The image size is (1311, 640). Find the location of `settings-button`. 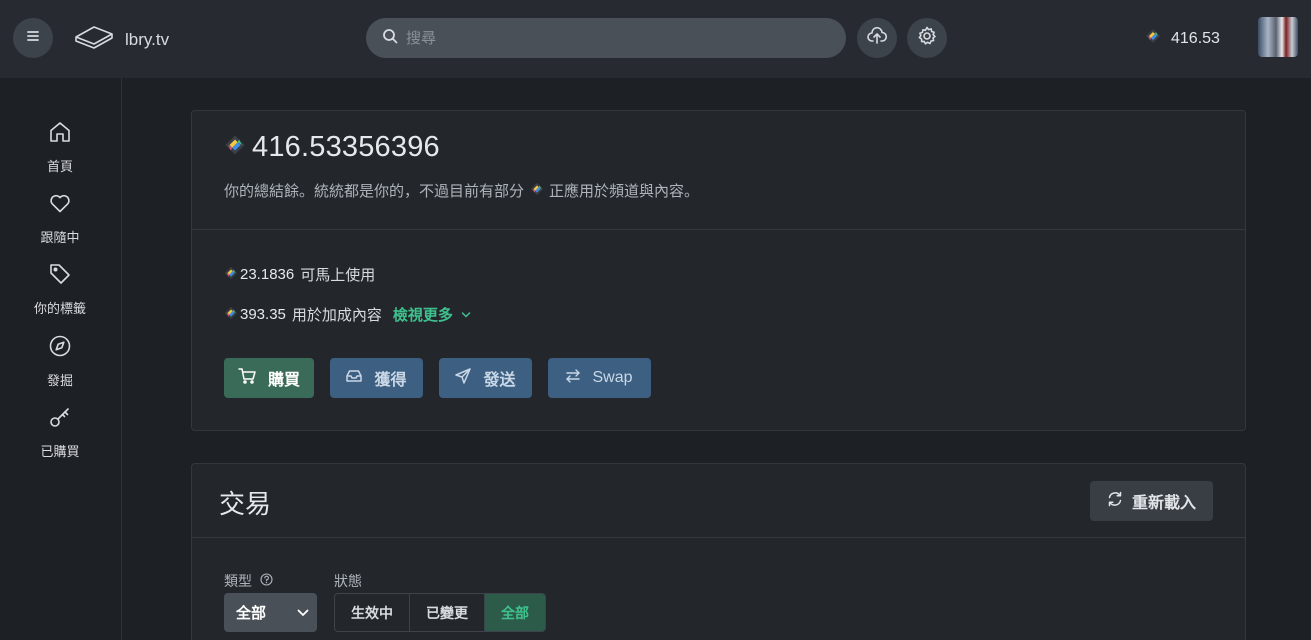

settings-button is located at coordinates (927, 38).